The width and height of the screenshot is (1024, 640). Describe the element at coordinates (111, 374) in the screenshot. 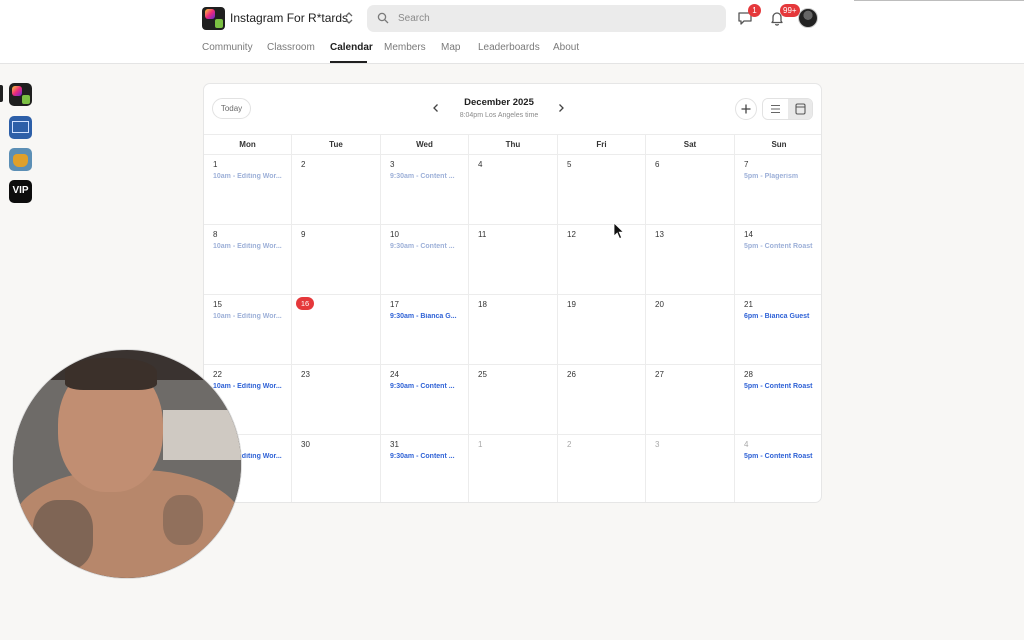

I see `webcam-person-hair` at that location.